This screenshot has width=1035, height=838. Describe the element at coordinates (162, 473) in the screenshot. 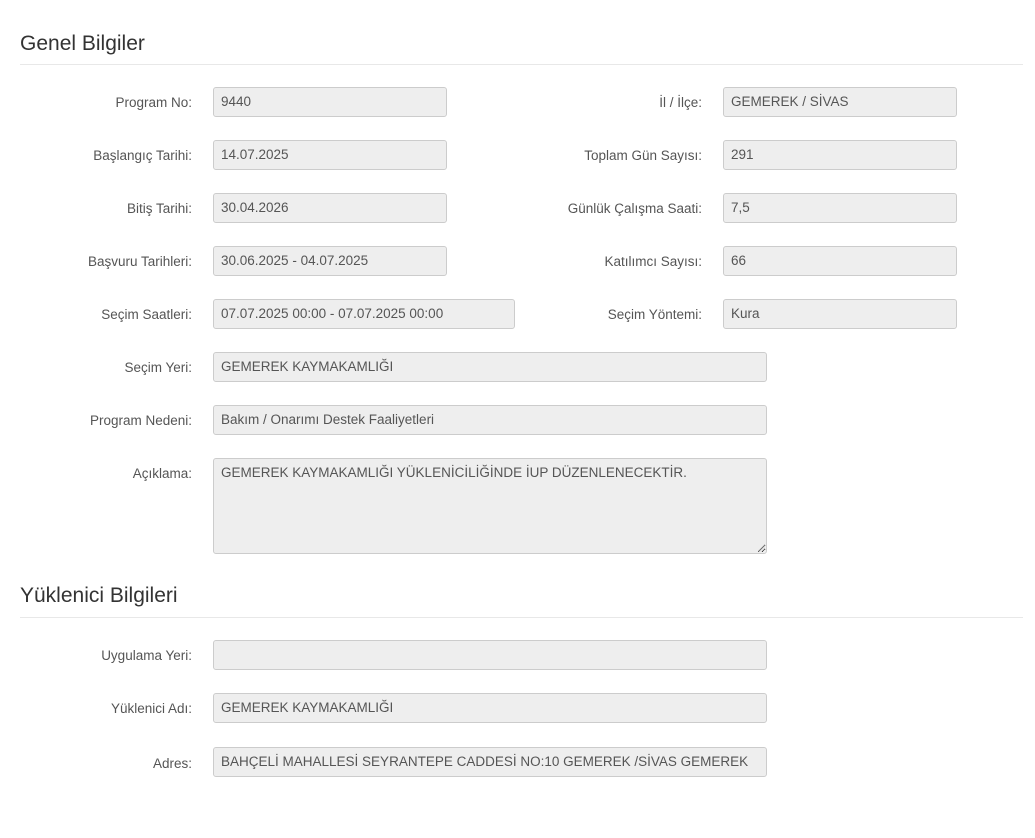

I see `description-label: Açıklama:` at that location.